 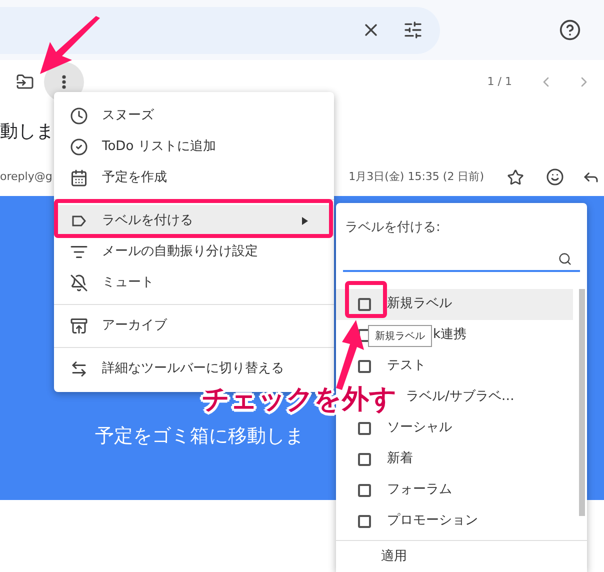 I want to click on menu-item-label: 詳細なツールバーに切り替える, so click(x=193, y=369).